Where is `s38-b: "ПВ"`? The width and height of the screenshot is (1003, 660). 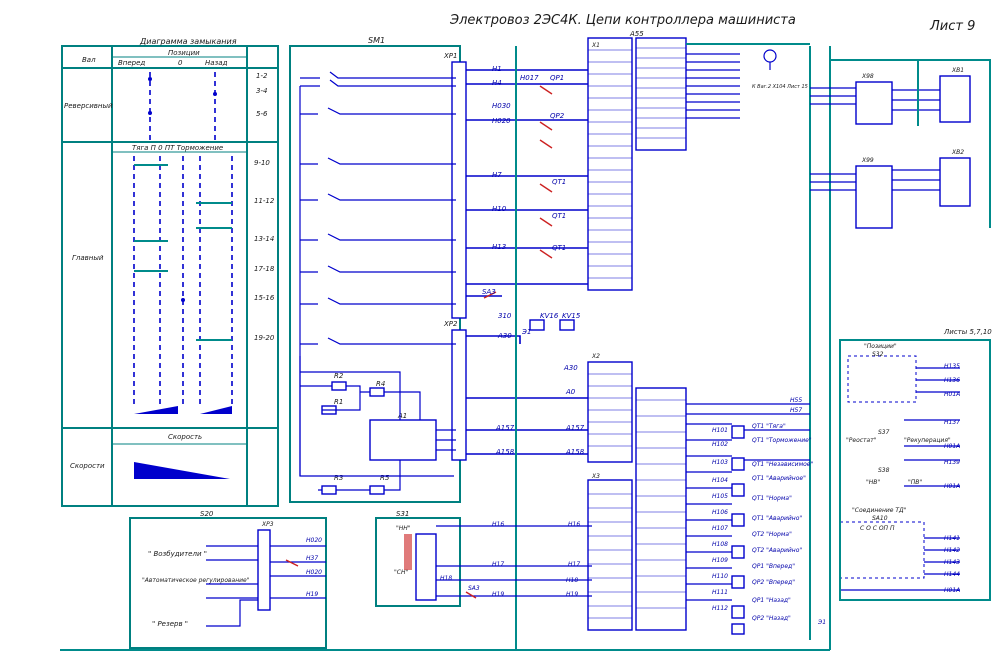 s38-b: "ПВ" is located at coordinates (915, 482).